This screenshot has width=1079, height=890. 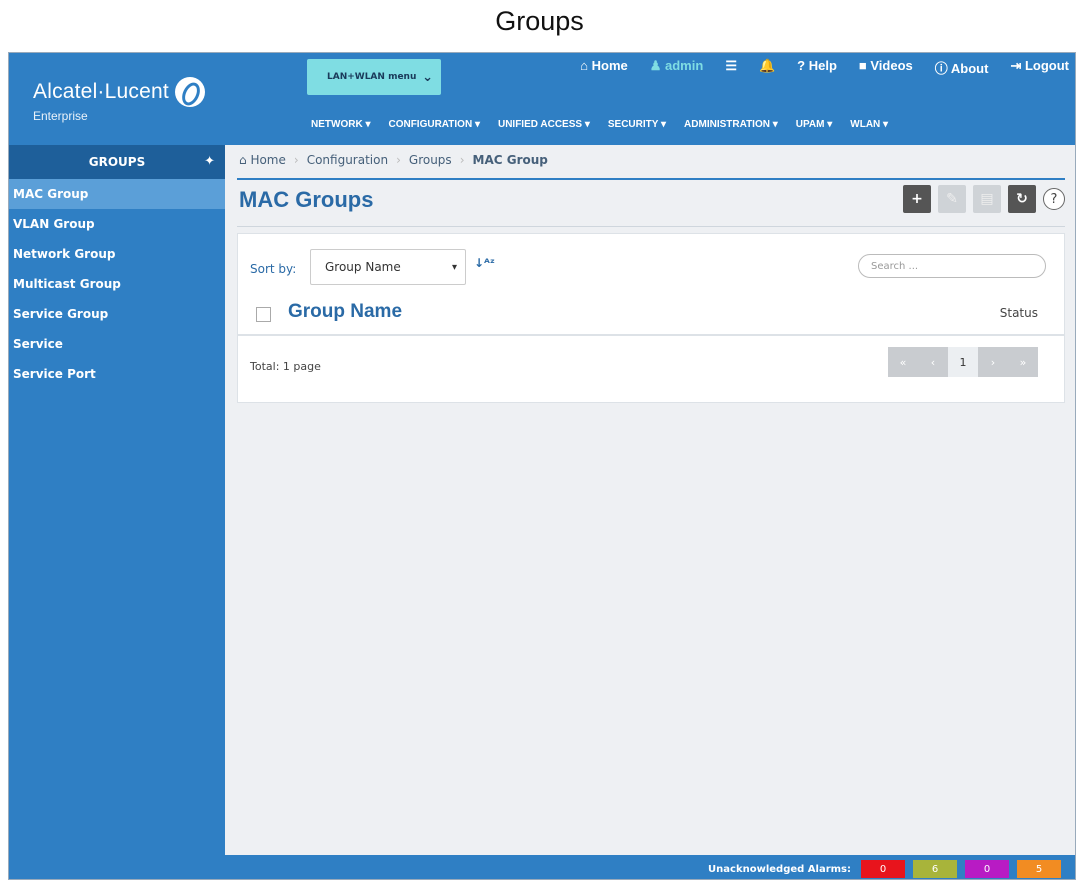 What do you see at coordinates (101, 91) in the screenshot?
I see `brand-name: Alcatel·Lucent` at bounding box center [101, 91].